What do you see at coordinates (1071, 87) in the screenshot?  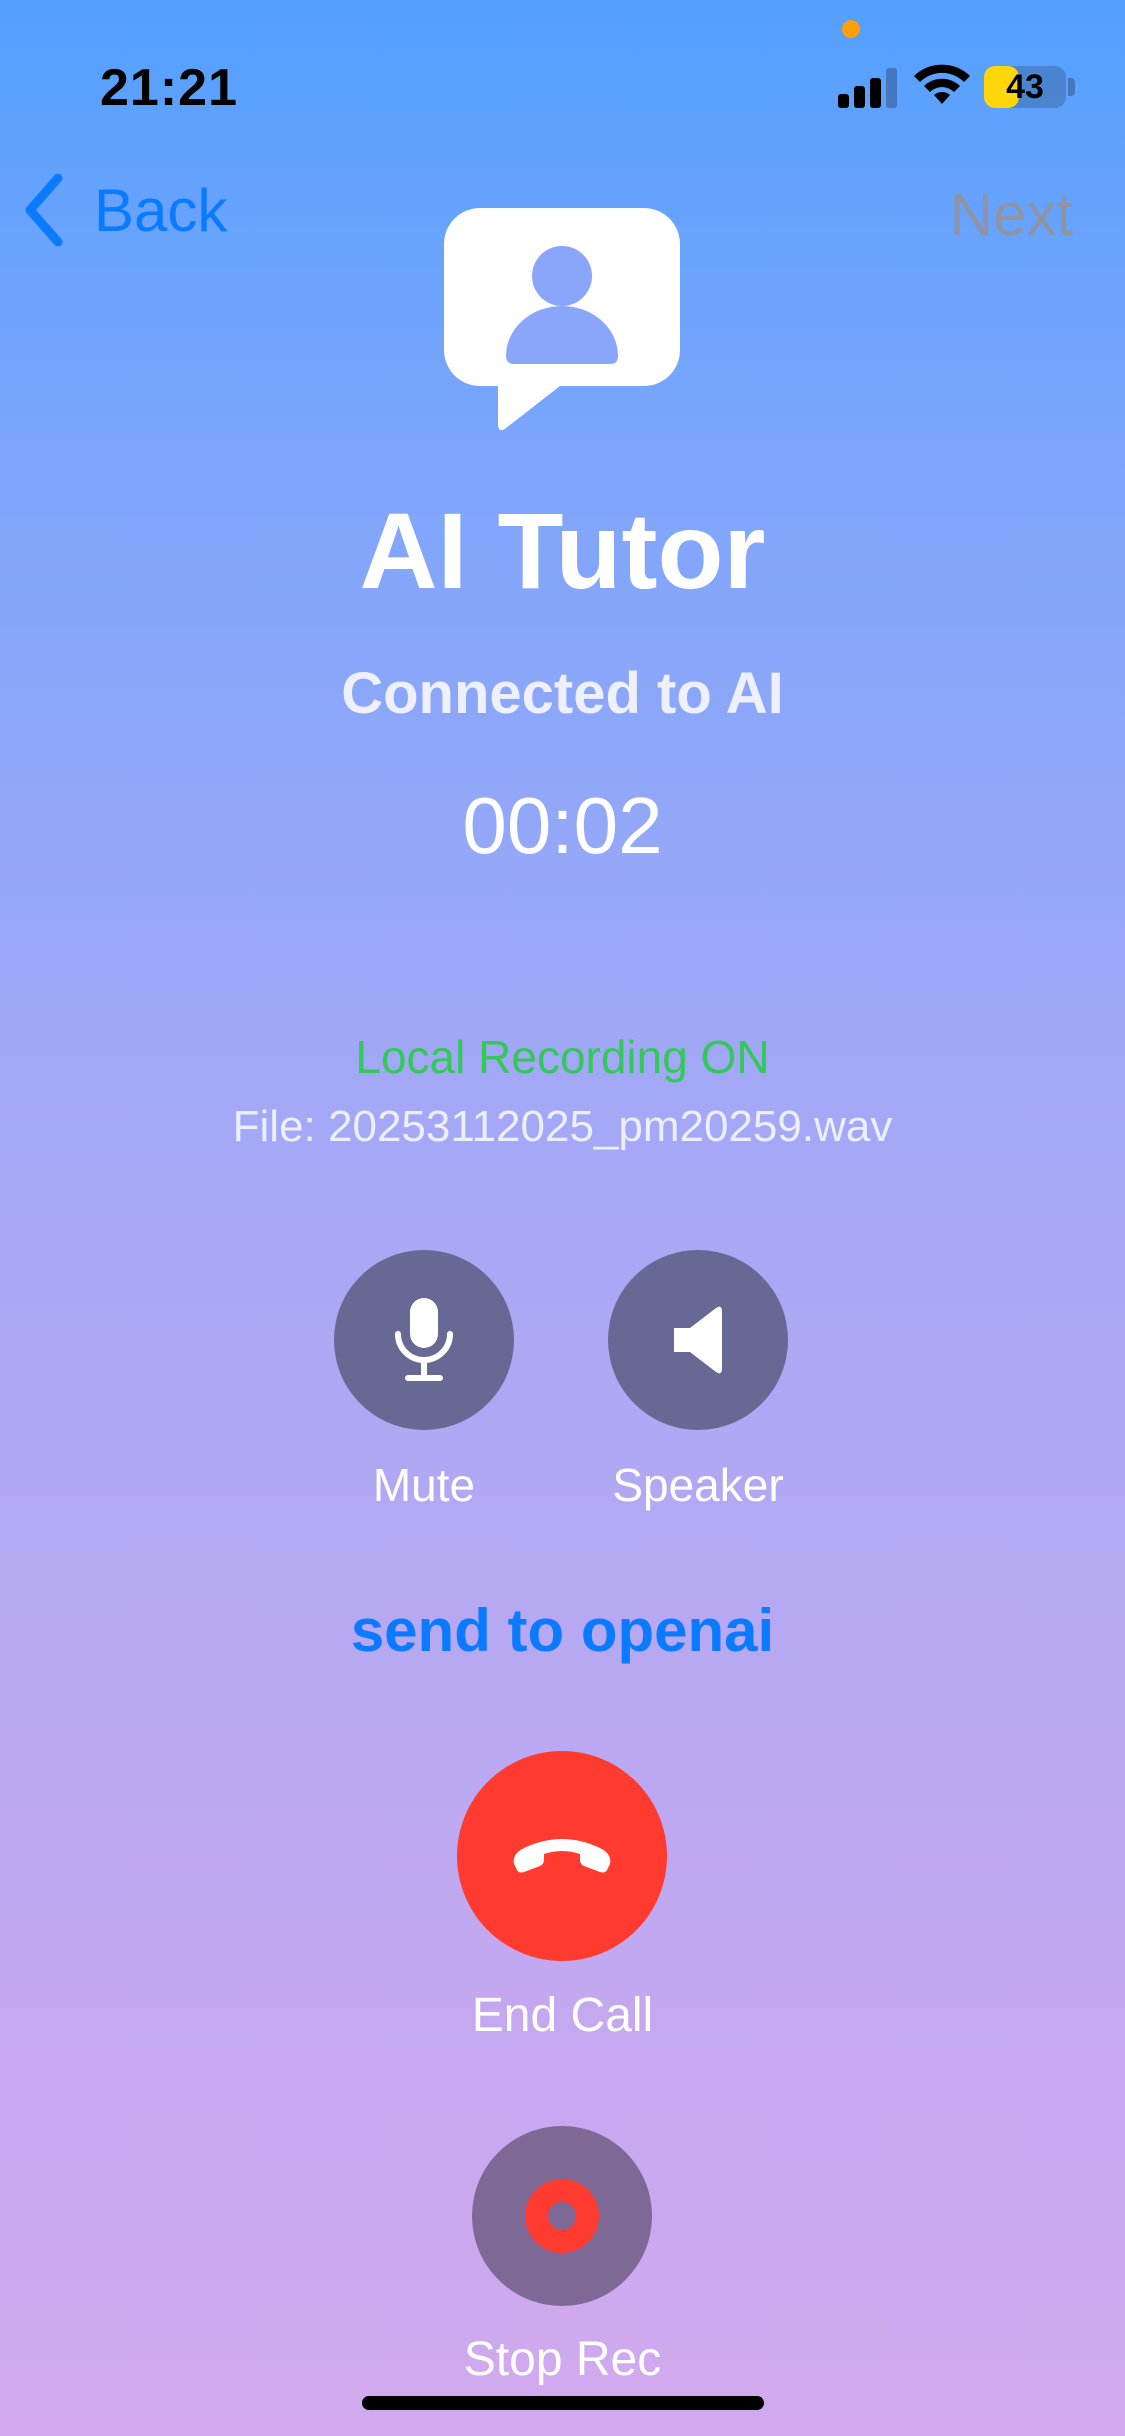 I see `battery-nub` at bounding box center [1071, 87].